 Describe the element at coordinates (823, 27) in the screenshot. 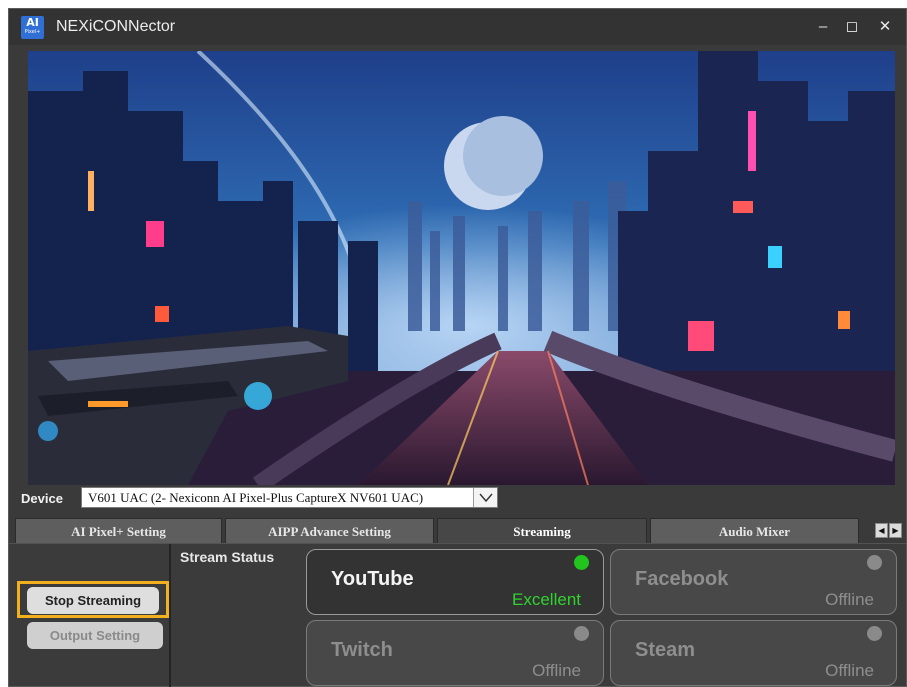

I see `minimize-icon: –` at that location.